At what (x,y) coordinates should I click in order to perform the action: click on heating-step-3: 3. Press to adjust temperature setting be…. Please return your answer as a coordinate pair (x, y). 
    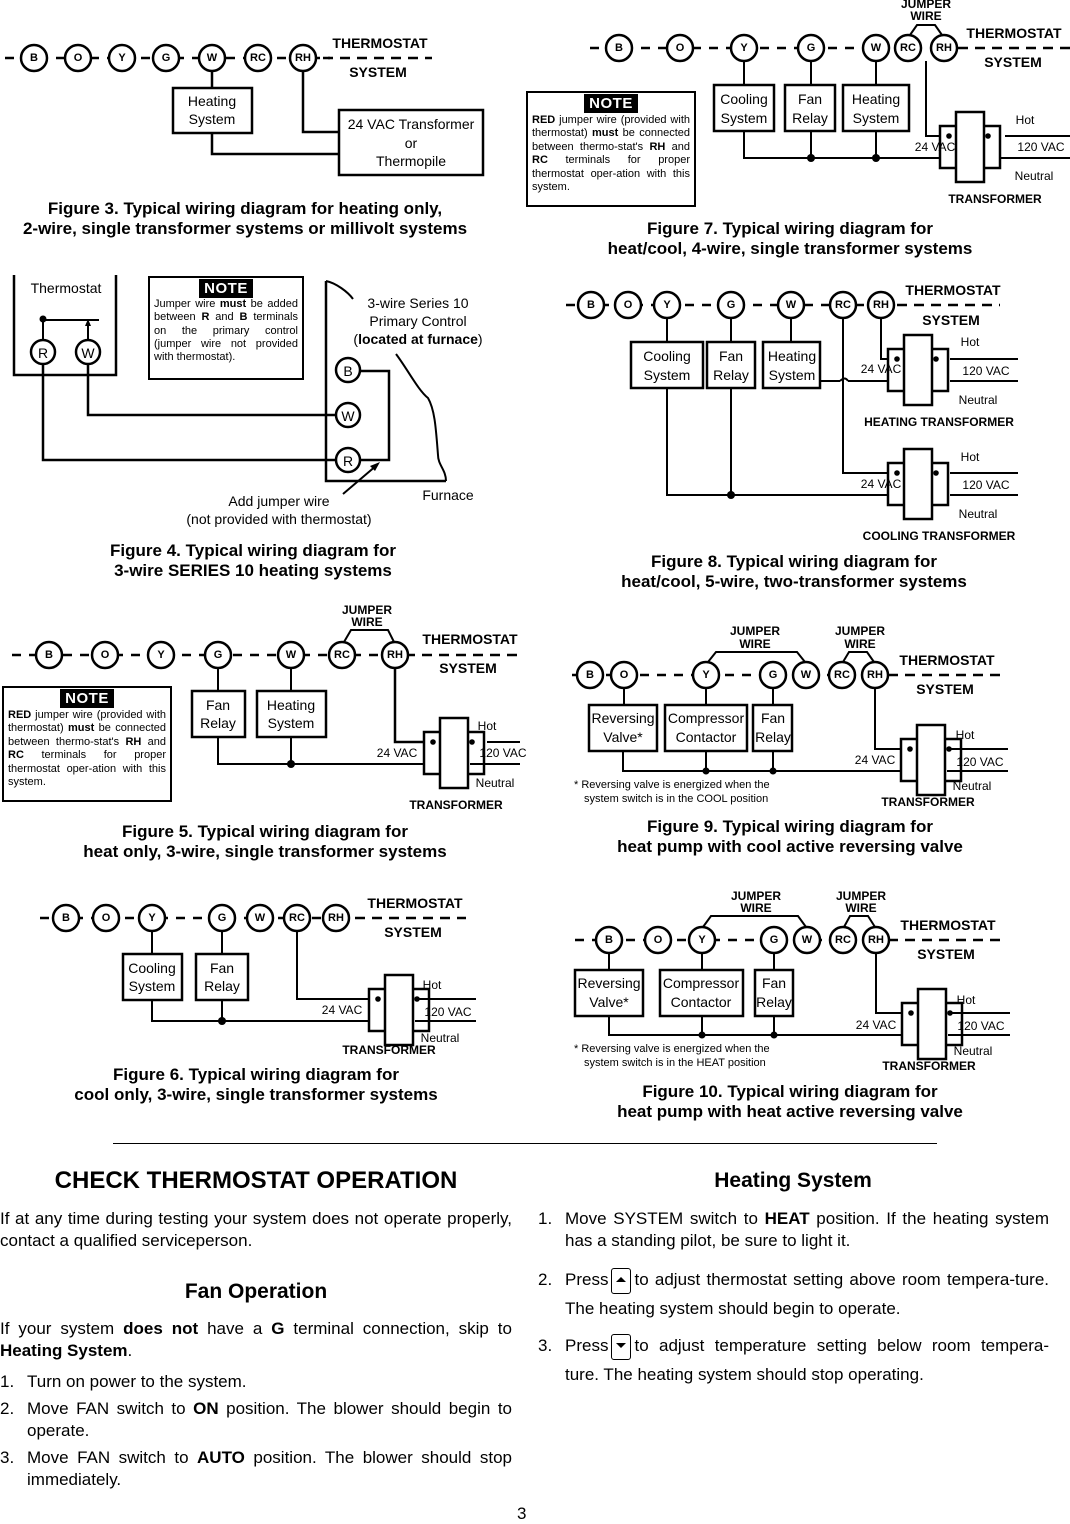
    Looking at the image, I should click on (793, 1360).